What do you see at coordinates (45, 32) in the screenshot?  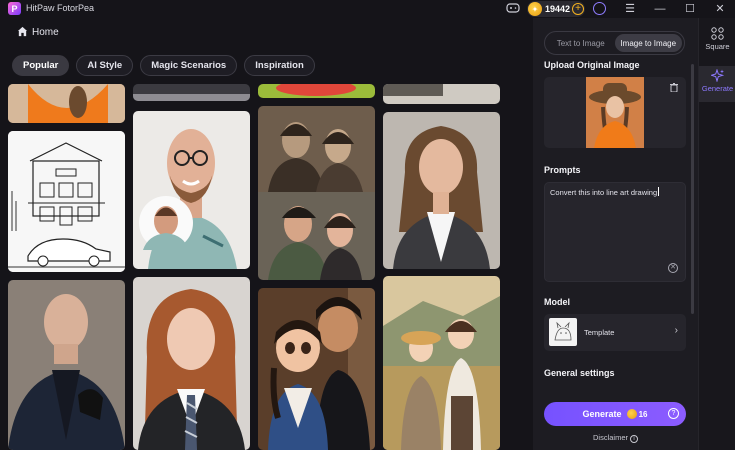 I see `home-link: Home` at bounding box center [45, 32].